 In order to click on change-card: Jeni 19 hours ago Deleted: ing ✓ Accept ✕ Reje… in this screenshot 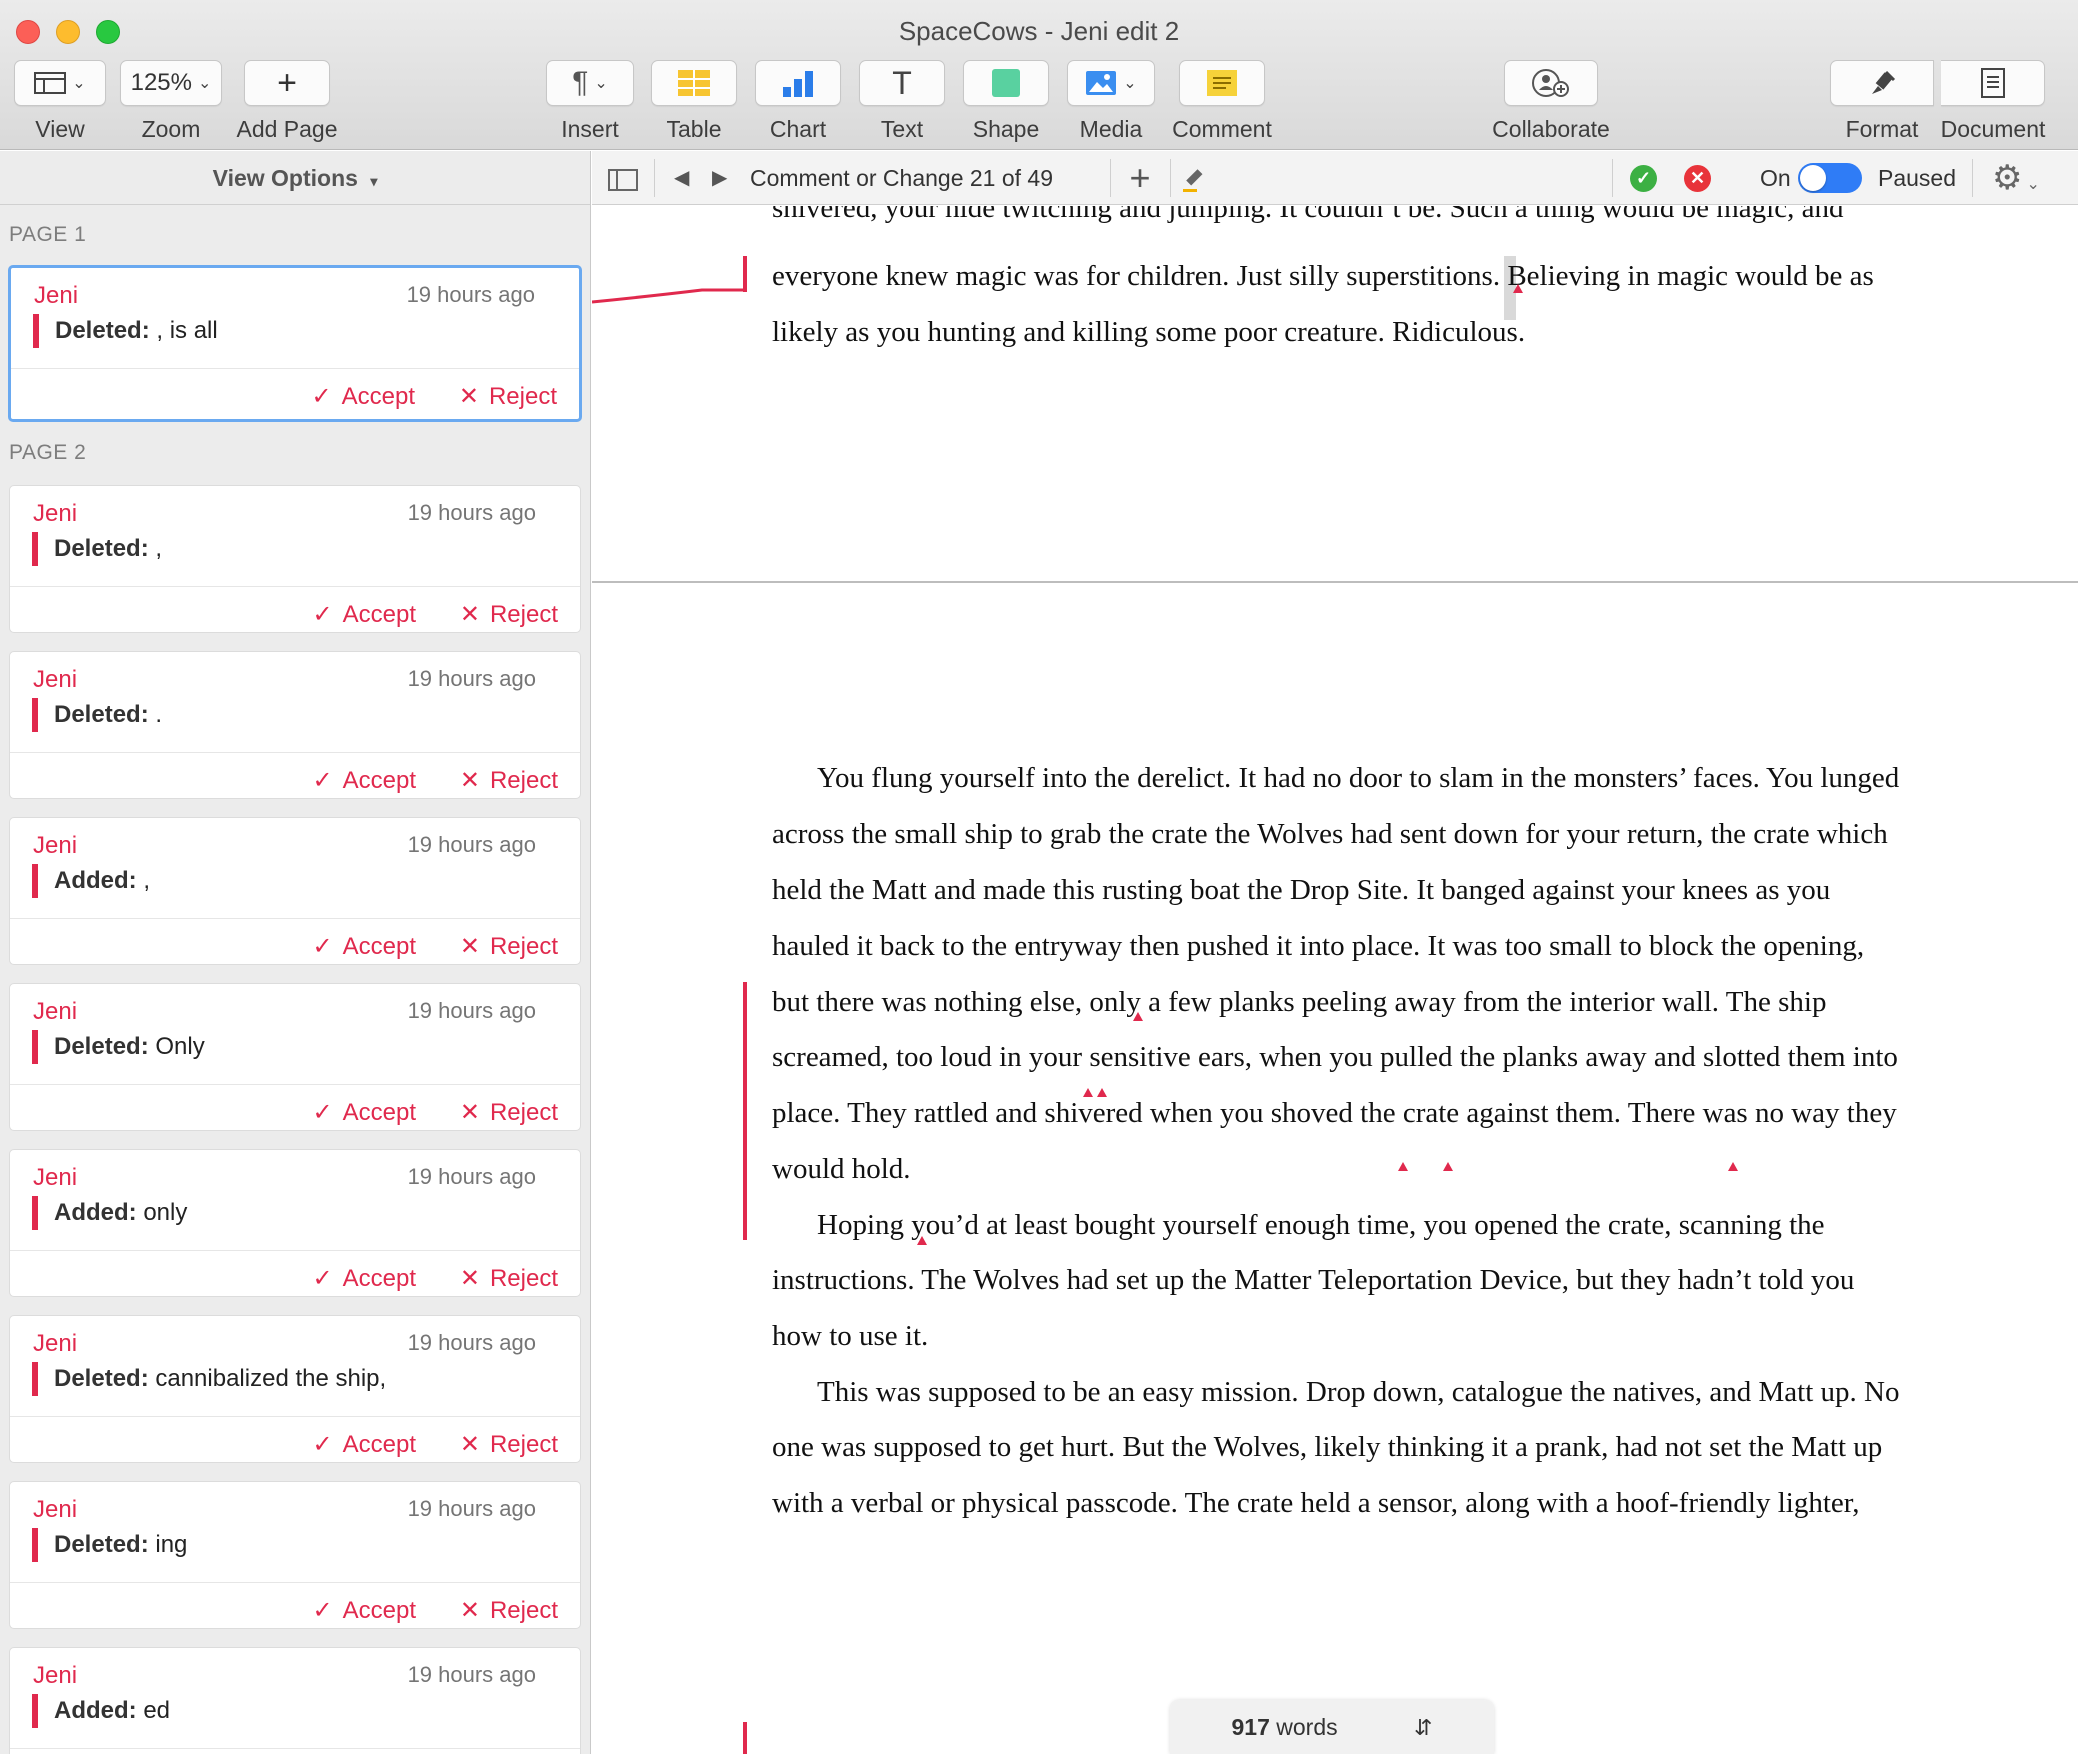, I will do `click(295, 1555)`.